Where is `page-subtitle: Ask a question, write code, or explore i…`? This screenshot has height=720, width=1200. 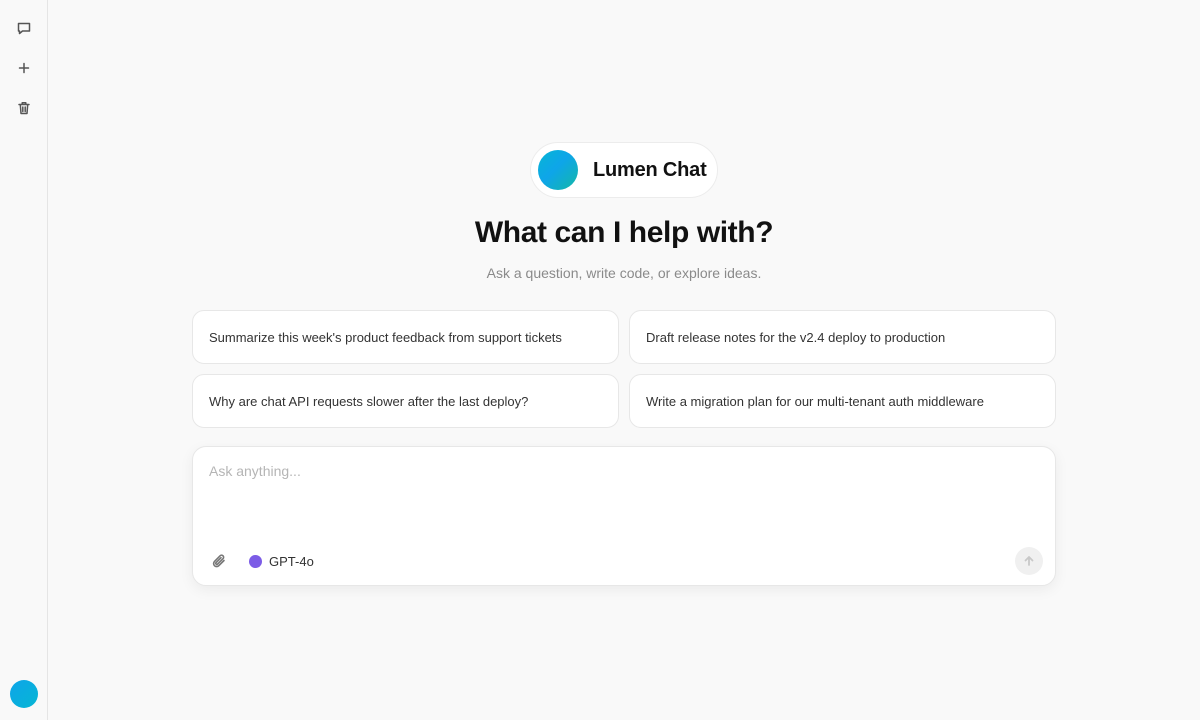 page-subtitle: Ask a question, write code, or explore i… is located at coordinates (624, 273).